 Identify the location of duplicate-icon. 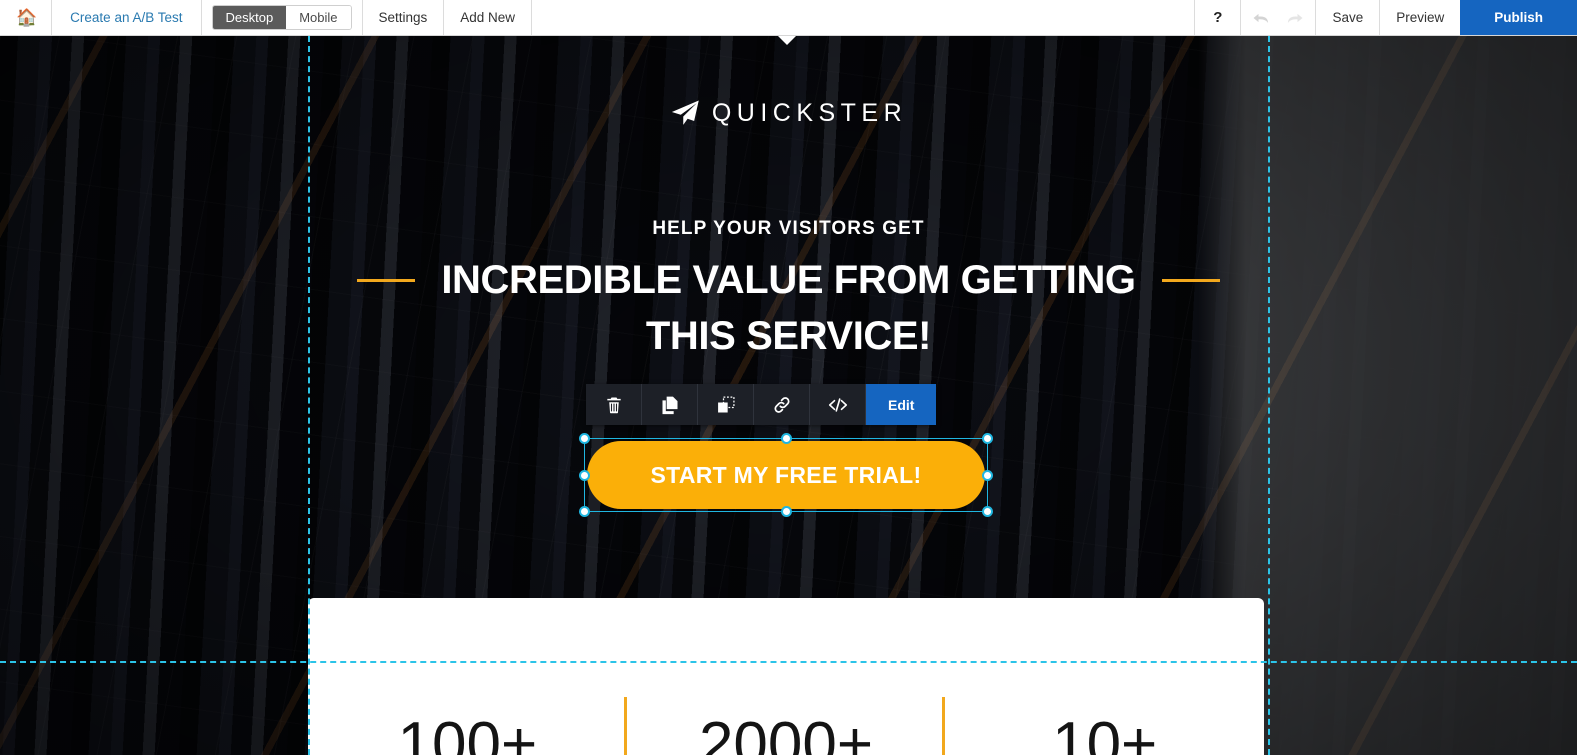
(670, 404).